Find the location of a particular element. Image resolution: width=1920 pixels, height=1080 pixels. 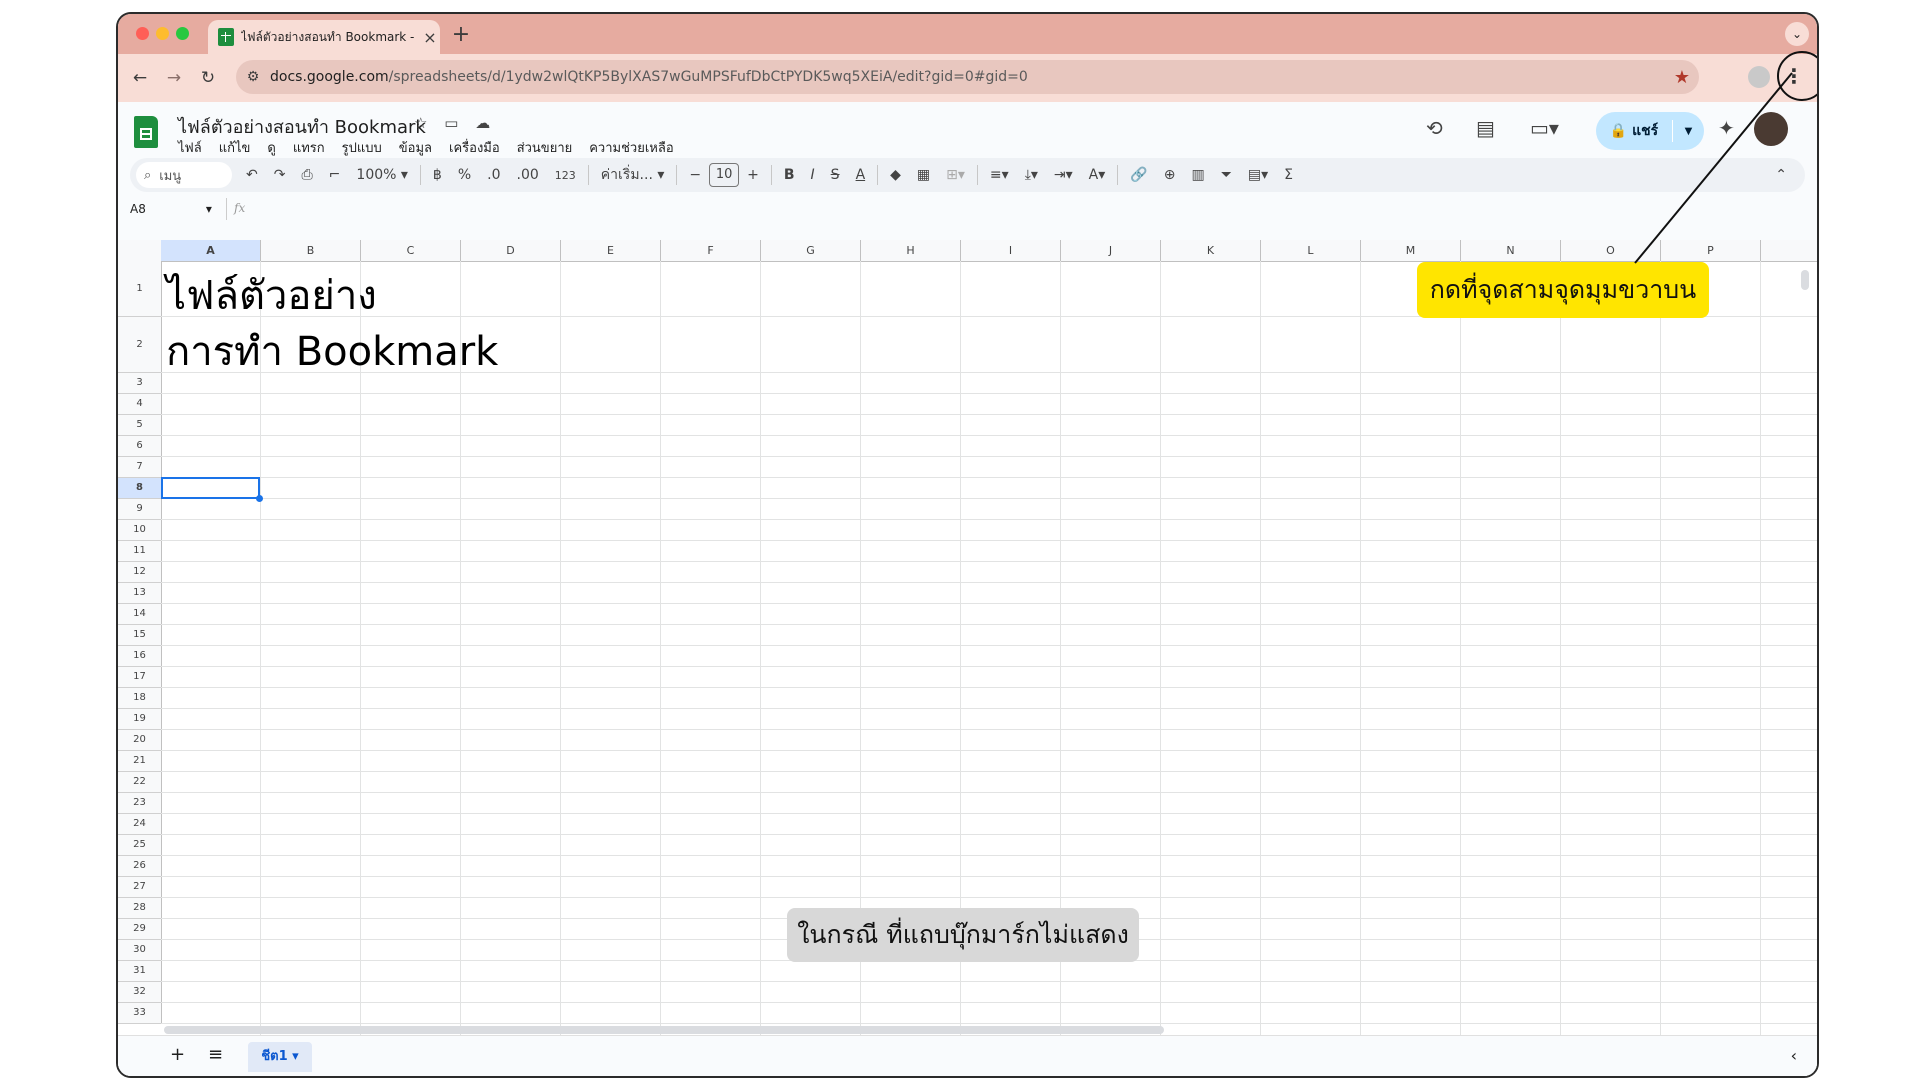

pointer-line-segment is located at coordinates (1713, 168).